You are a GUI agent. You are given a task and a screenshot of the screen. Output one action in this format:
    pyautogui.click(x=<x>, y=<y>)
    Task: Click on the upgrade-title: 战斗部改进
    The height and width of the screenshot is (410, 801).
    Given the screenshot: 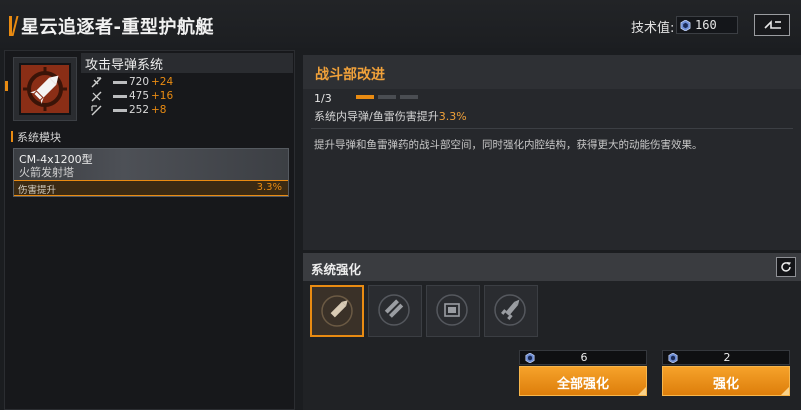 What is the action you would take?
    pyautogui.click(x=350, y=75)
    